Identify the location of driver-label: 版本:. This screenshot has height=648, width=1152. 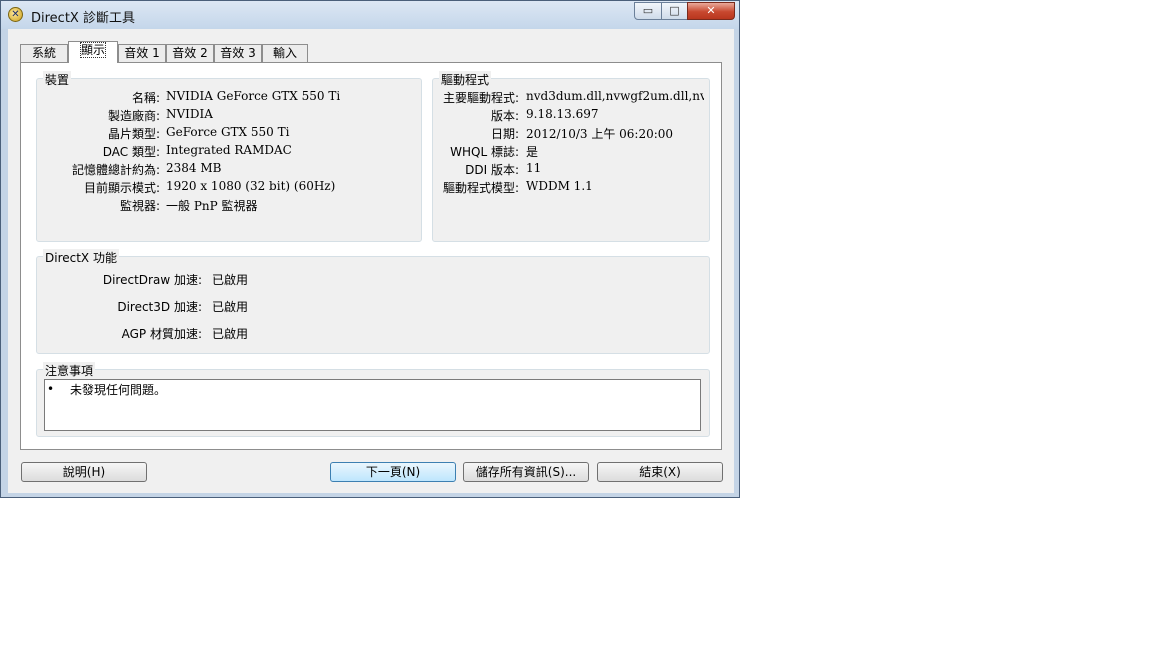
(504, 116).